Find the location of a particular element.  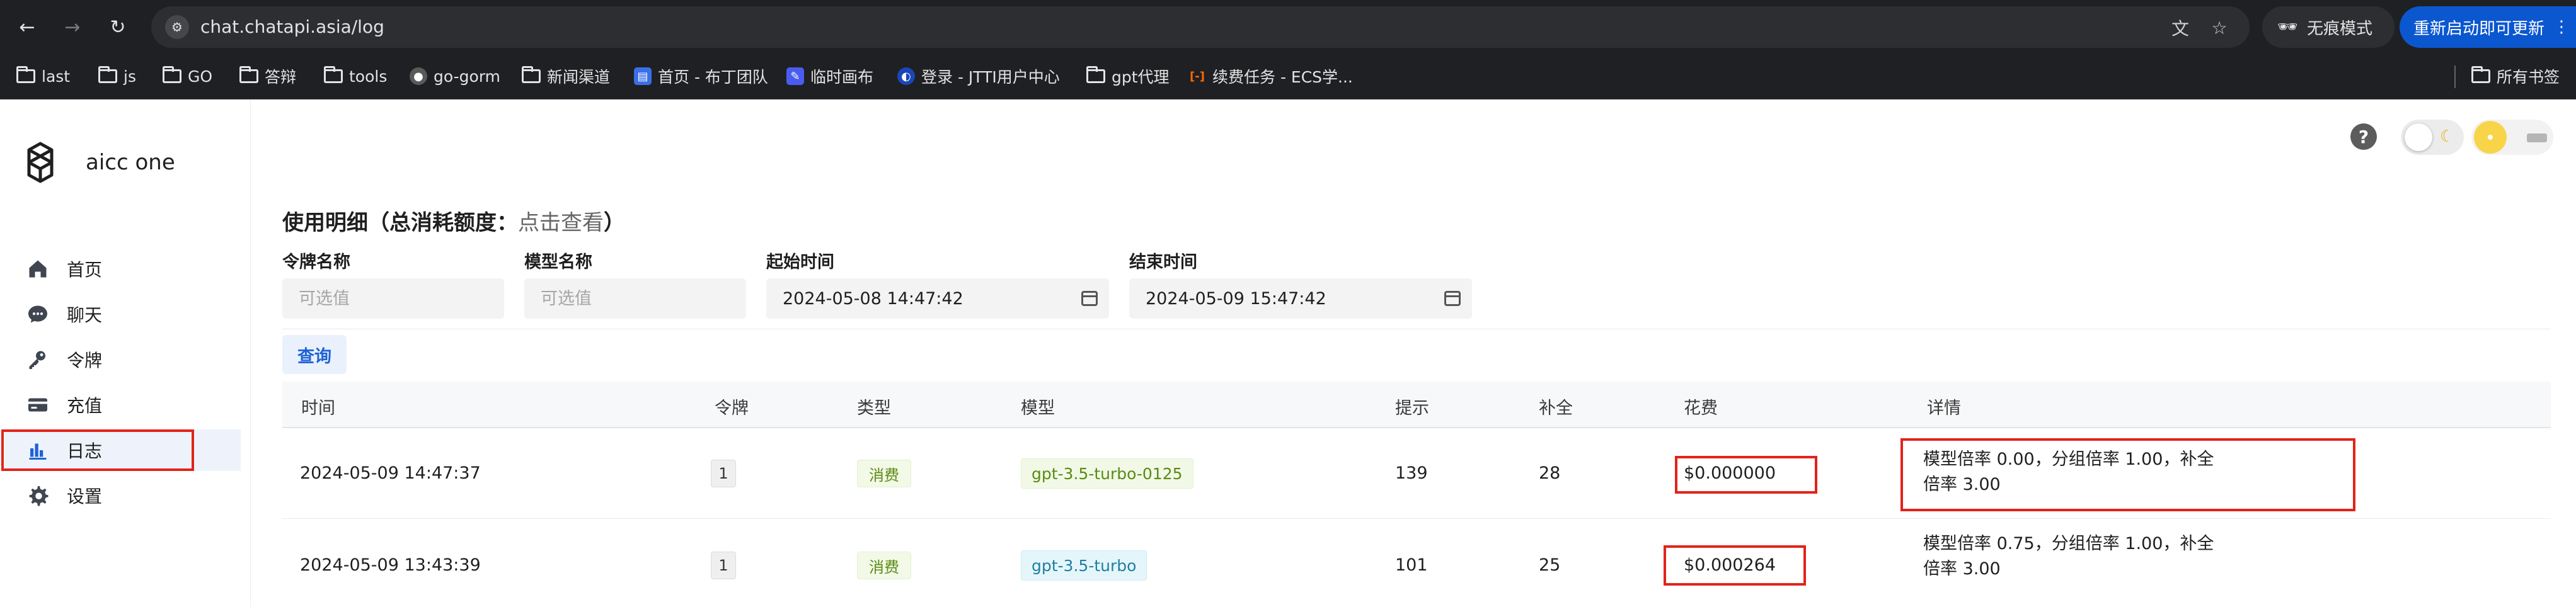

end-time-picker: 2024-05-09 15:47:42 is located at coordinates (1300, 298).